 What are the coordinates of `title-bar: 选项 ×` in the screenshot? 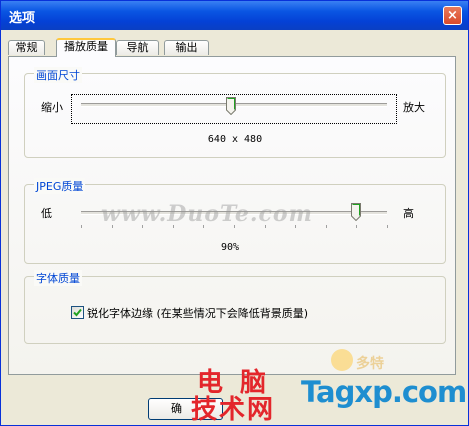 It's located at (234, 15).